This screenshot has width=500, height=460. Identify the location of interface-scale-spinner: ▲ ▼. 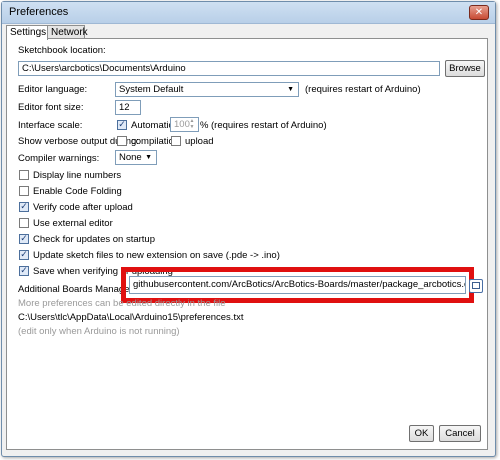
(192, 124).